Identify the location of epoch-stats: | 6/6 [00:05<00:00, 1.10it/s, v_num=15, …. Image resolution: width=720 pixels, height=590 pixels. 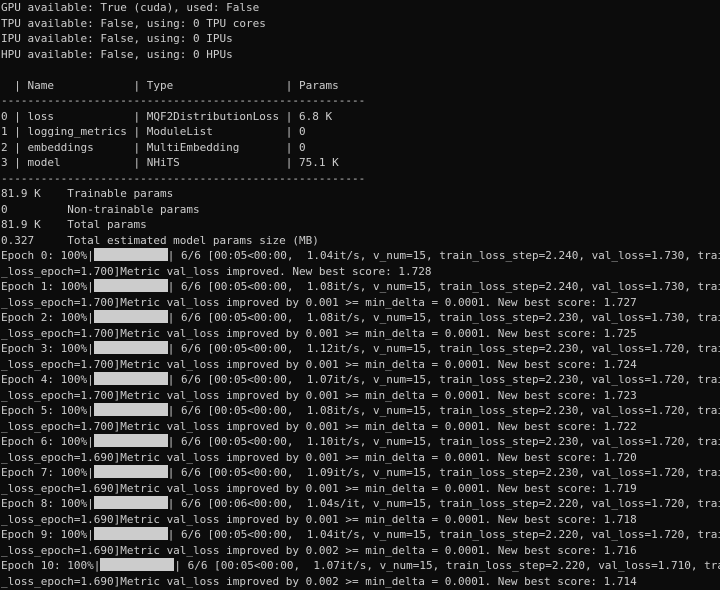
(443, 441).